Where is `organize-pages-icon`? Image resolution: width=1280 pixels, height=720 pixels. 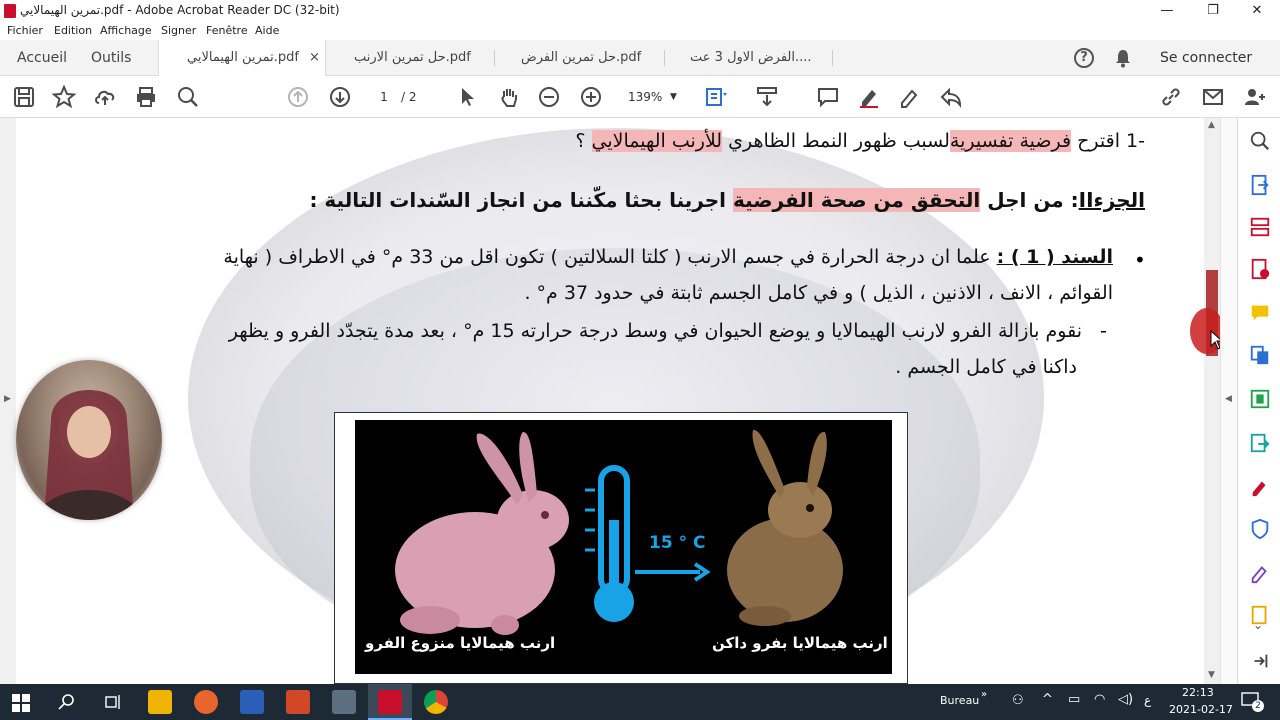
organize-pages-icon is located at coordinates (1260, 227).